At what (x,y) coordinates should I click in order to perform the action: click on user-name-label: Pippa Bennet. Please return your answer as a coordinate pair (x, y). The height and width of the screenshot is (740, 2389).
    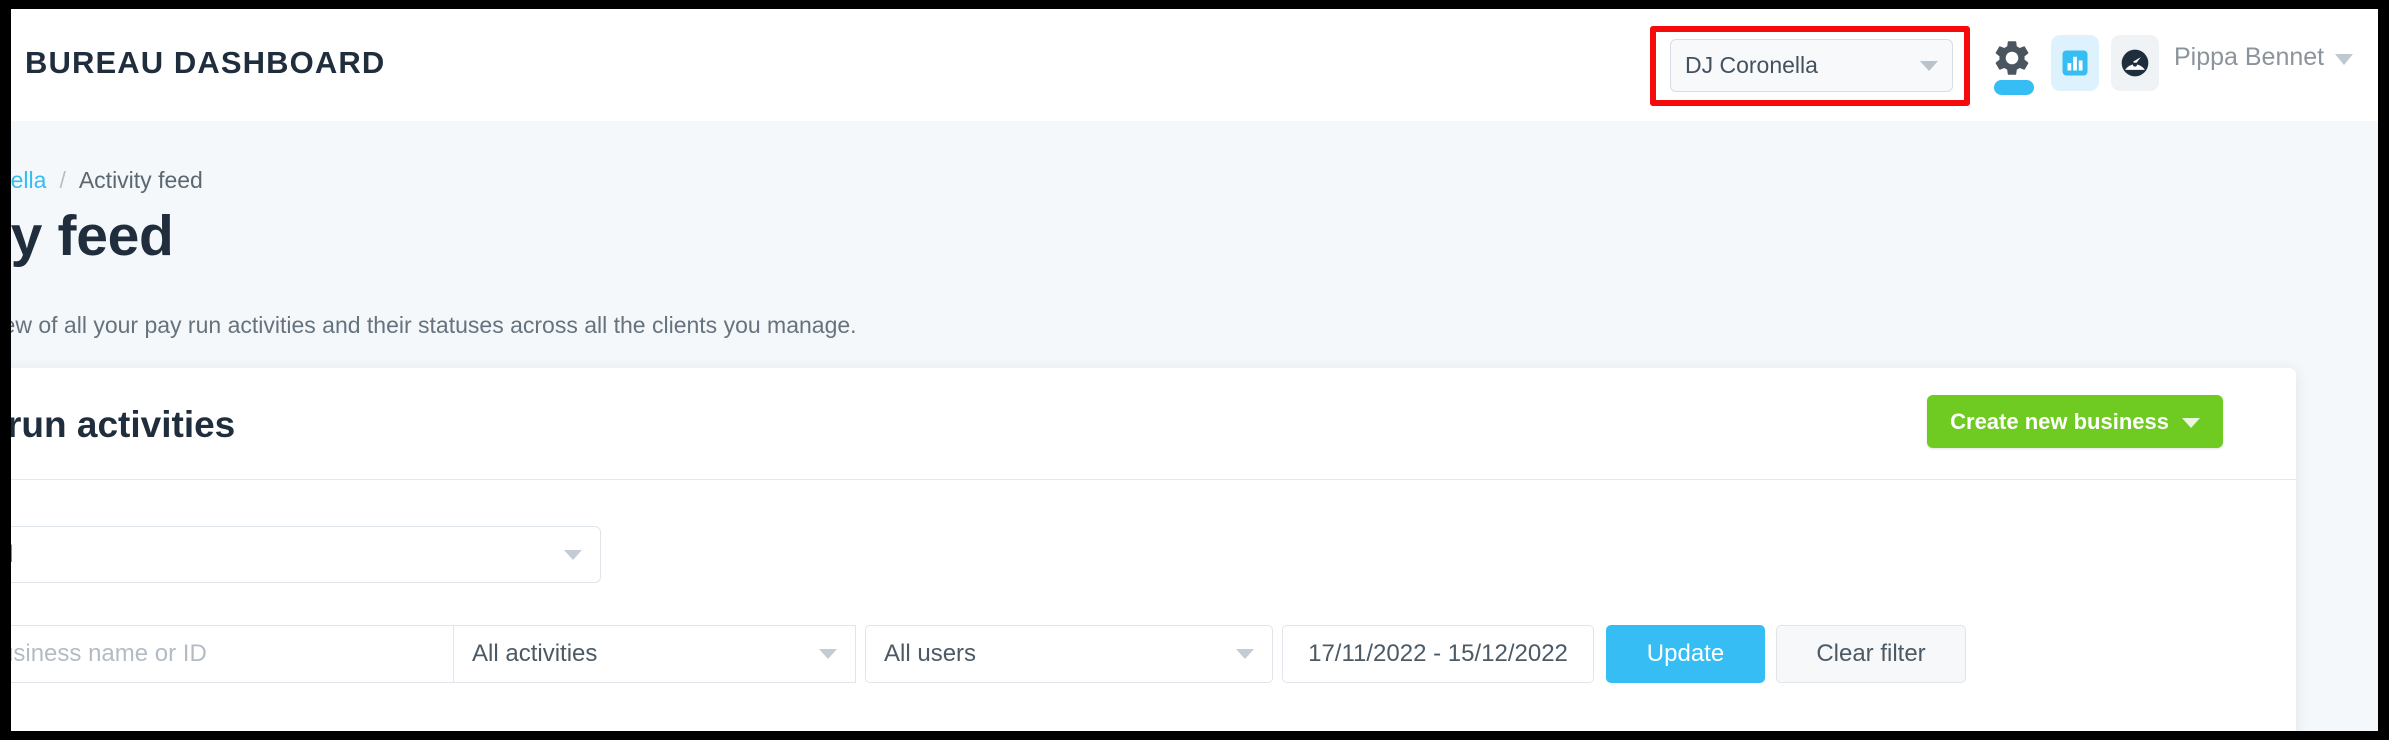
    Looking at the image, I should click on (2249, 57).